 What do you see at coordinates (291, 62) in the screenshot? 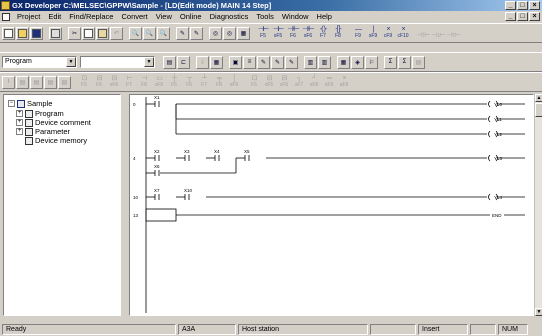
I see `note-mode-icon: ✎` at bounding box center [291, 62].